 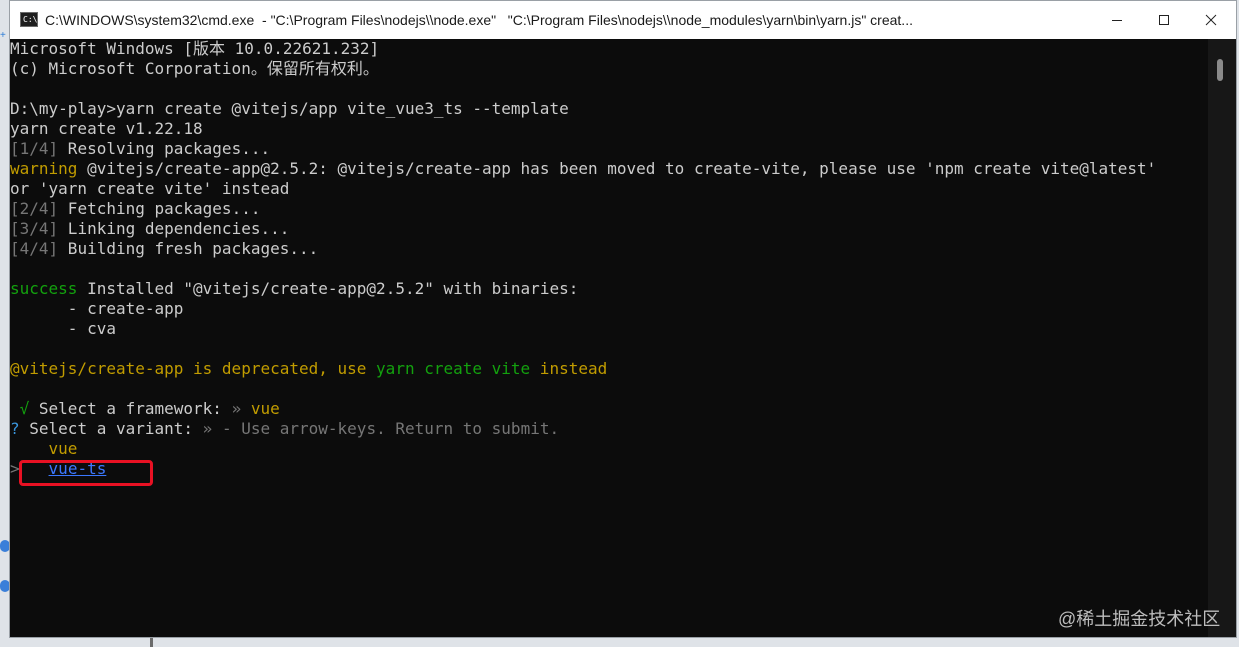 I want to click on deprecated-command: yarn create vite, so click(x=453, y=368).